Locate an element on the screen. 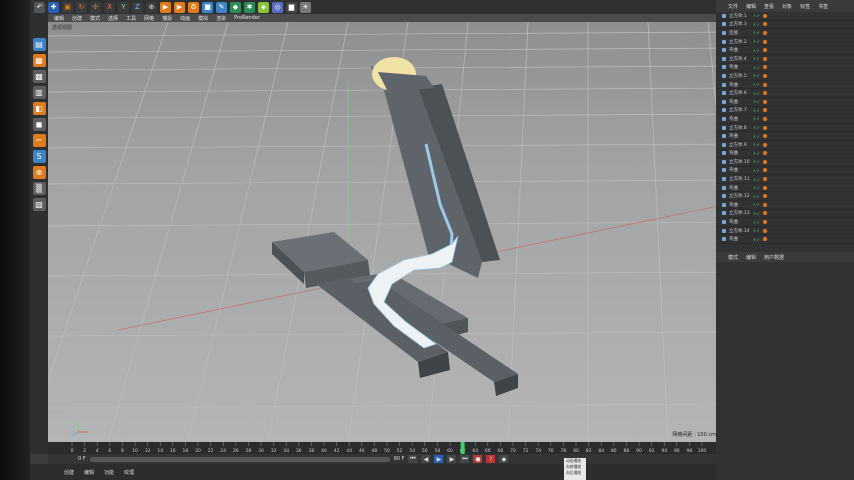 The image size is (854, 480). menu-item: 渲染 is located at coordinates (221, 18).